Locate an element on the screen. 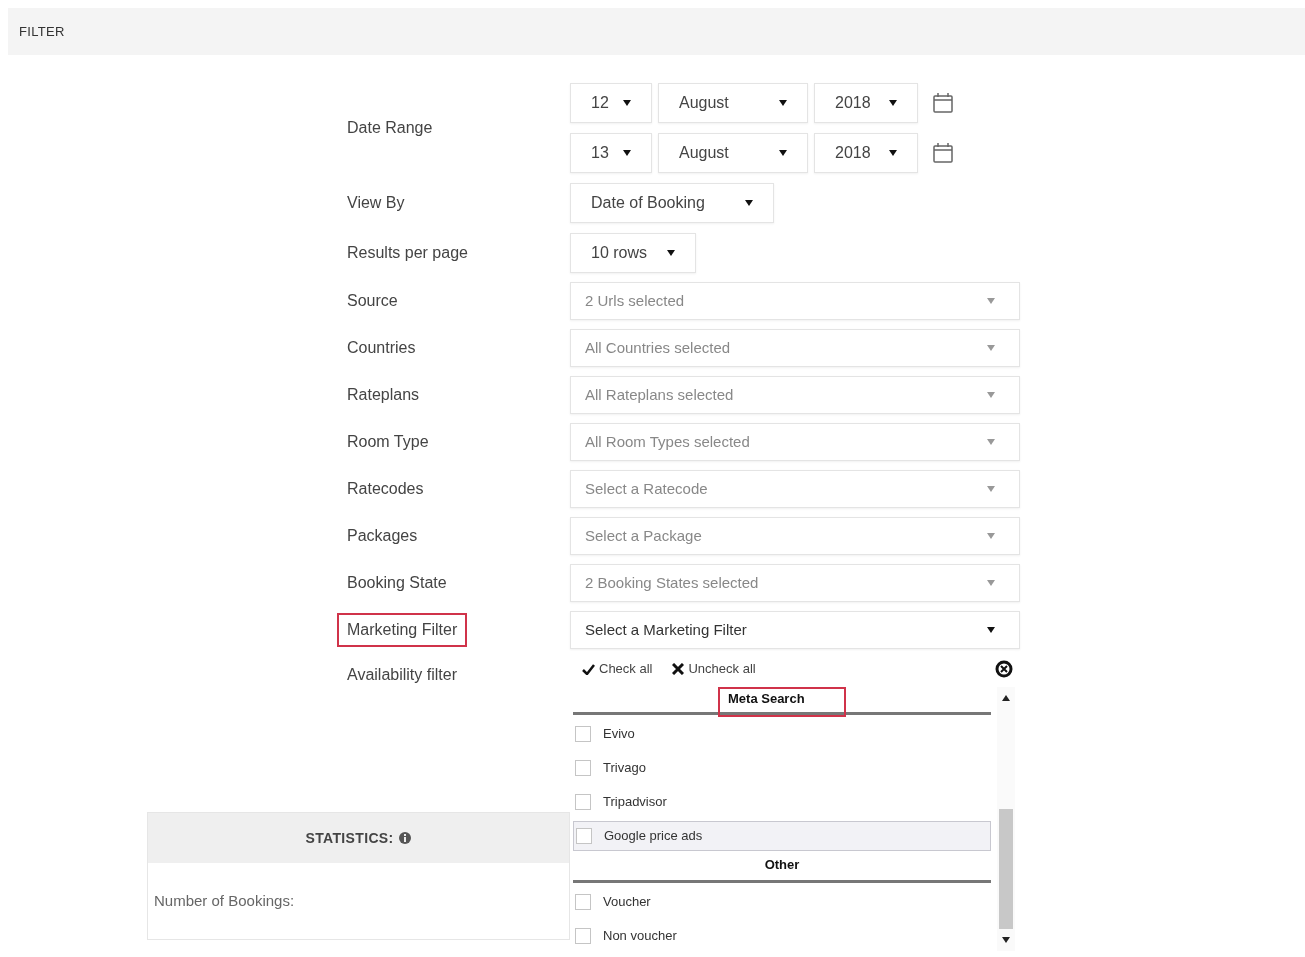 This screenshot has height=957, width=1305. field-label: Date Range is located at coordinates (390, 128).